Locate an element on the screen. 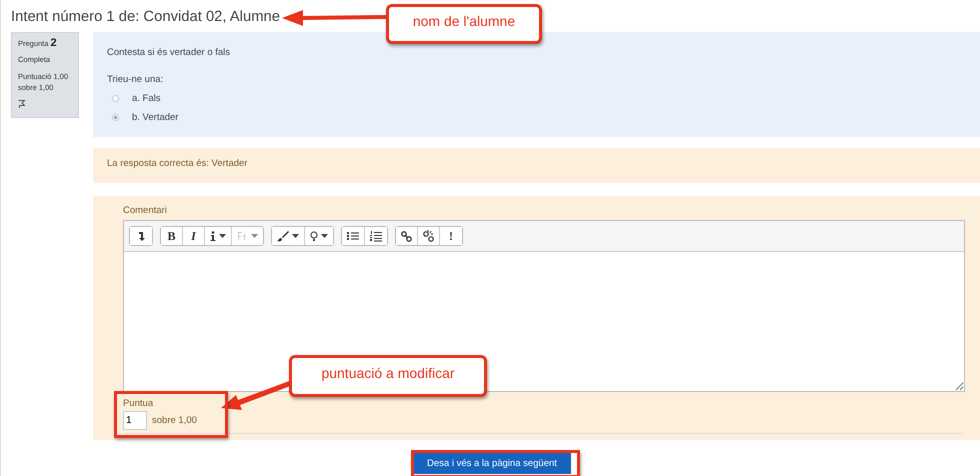 This screenshot has width=980, height=476. option-label: b. Vertader is located at coordinates (155, 117).